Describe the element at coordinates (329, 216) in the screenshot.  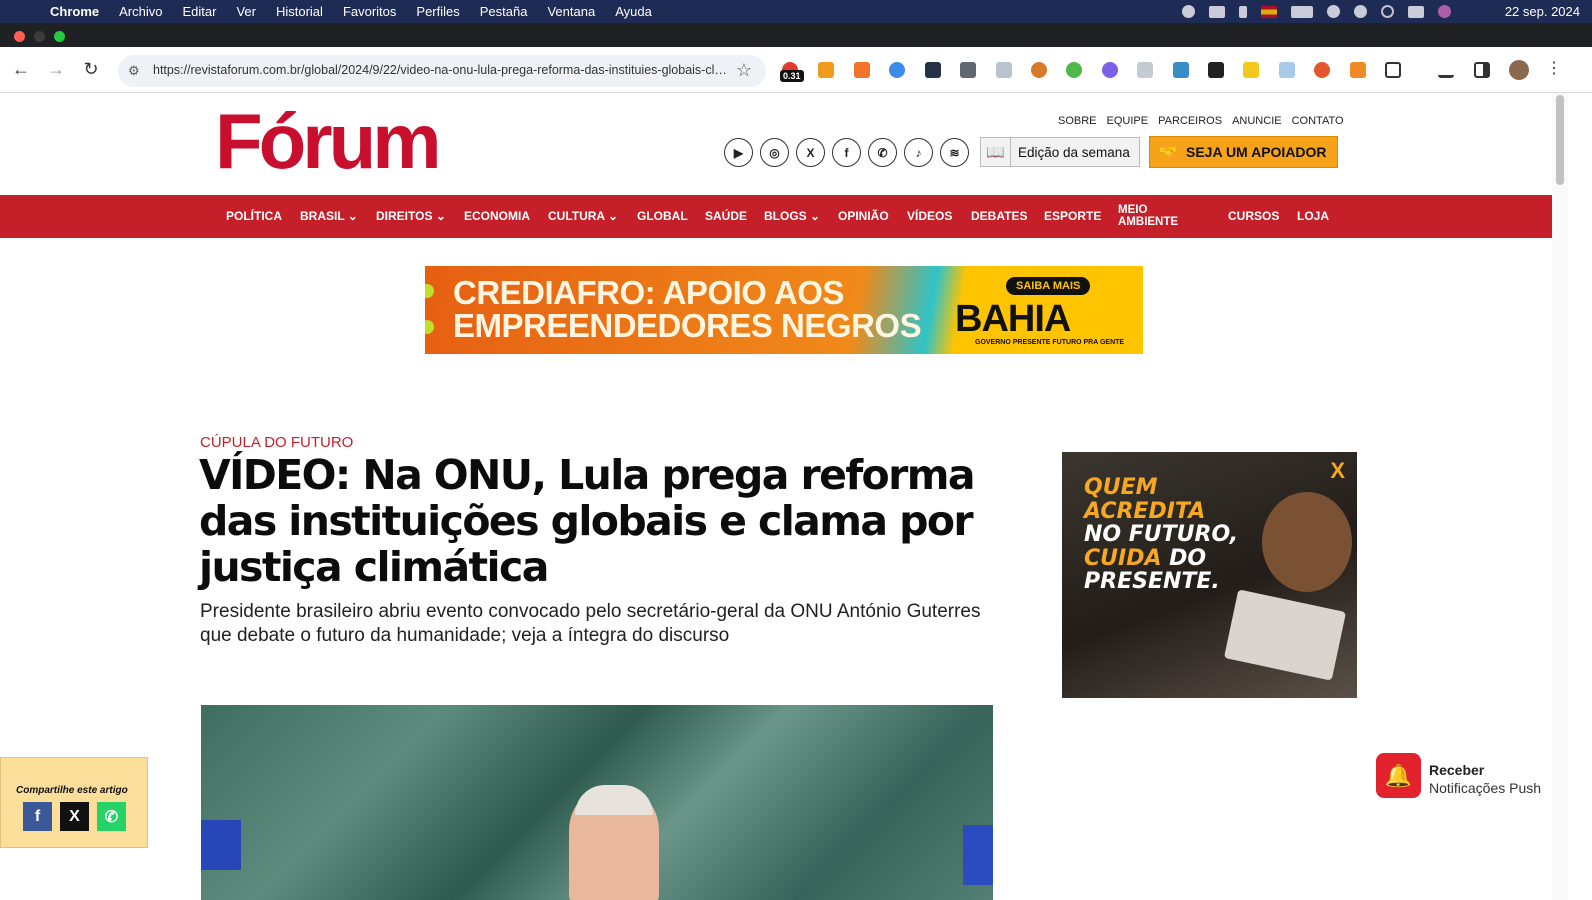
I see `nav-brasil: BRASIL ⌄` at that location.